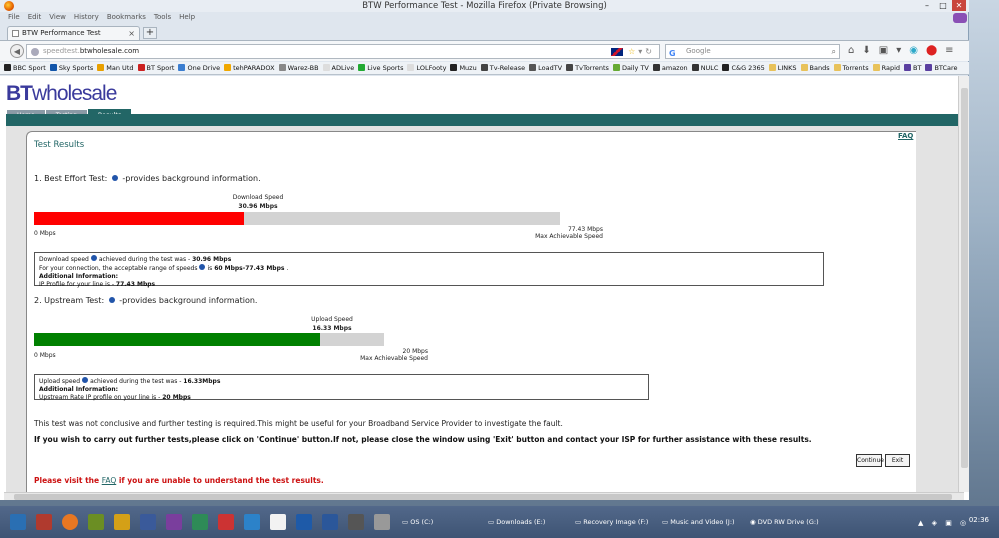 The image size is (999, 538). What do you see at coordinates (870, 460) in the screenshot?
I see `continue-button: Continue` at bounding box center [870, 460].